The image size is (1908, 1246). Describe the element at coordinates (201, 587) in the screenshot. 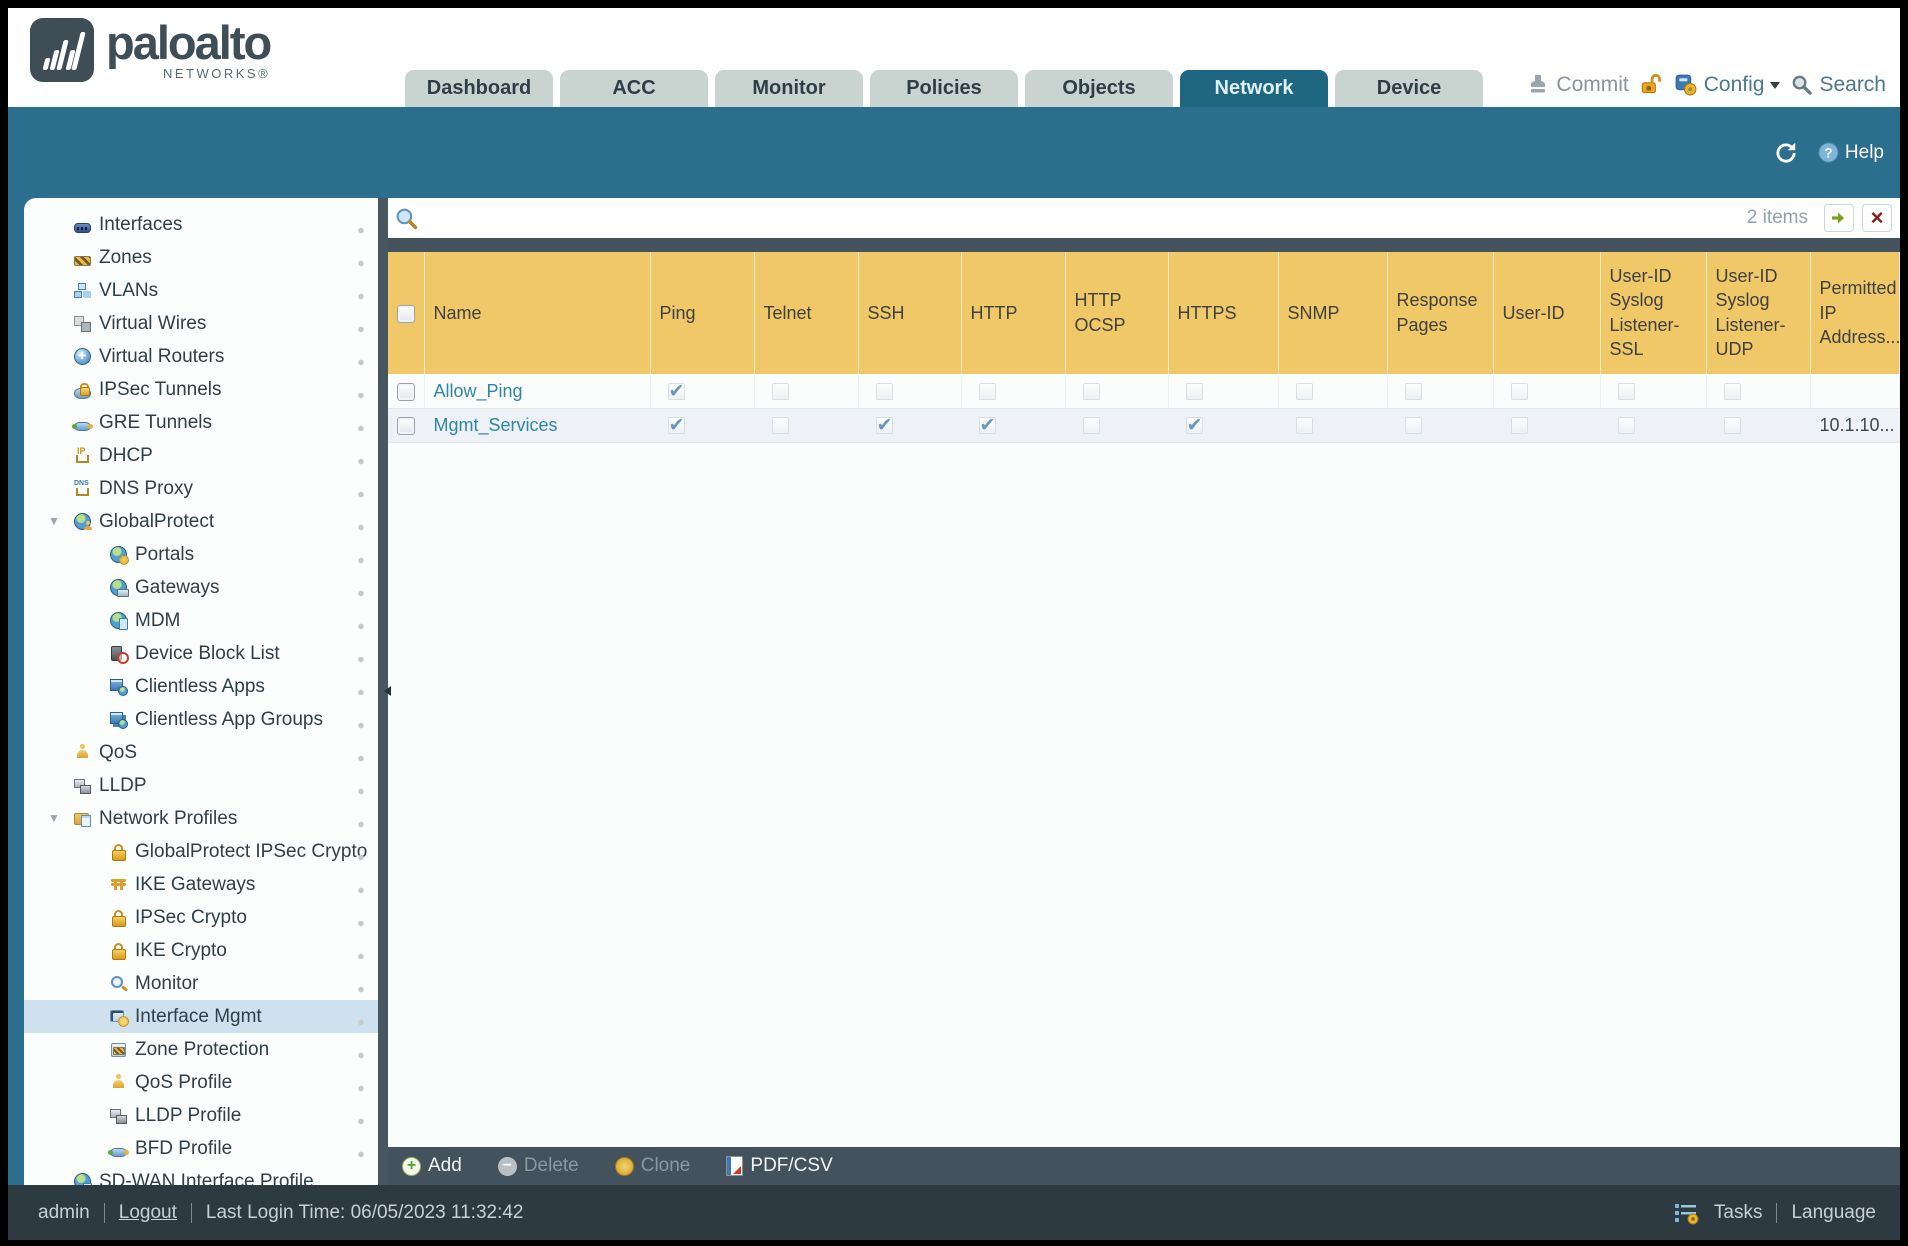

I see `sidebar-item-gateways: Gateways` at that location.